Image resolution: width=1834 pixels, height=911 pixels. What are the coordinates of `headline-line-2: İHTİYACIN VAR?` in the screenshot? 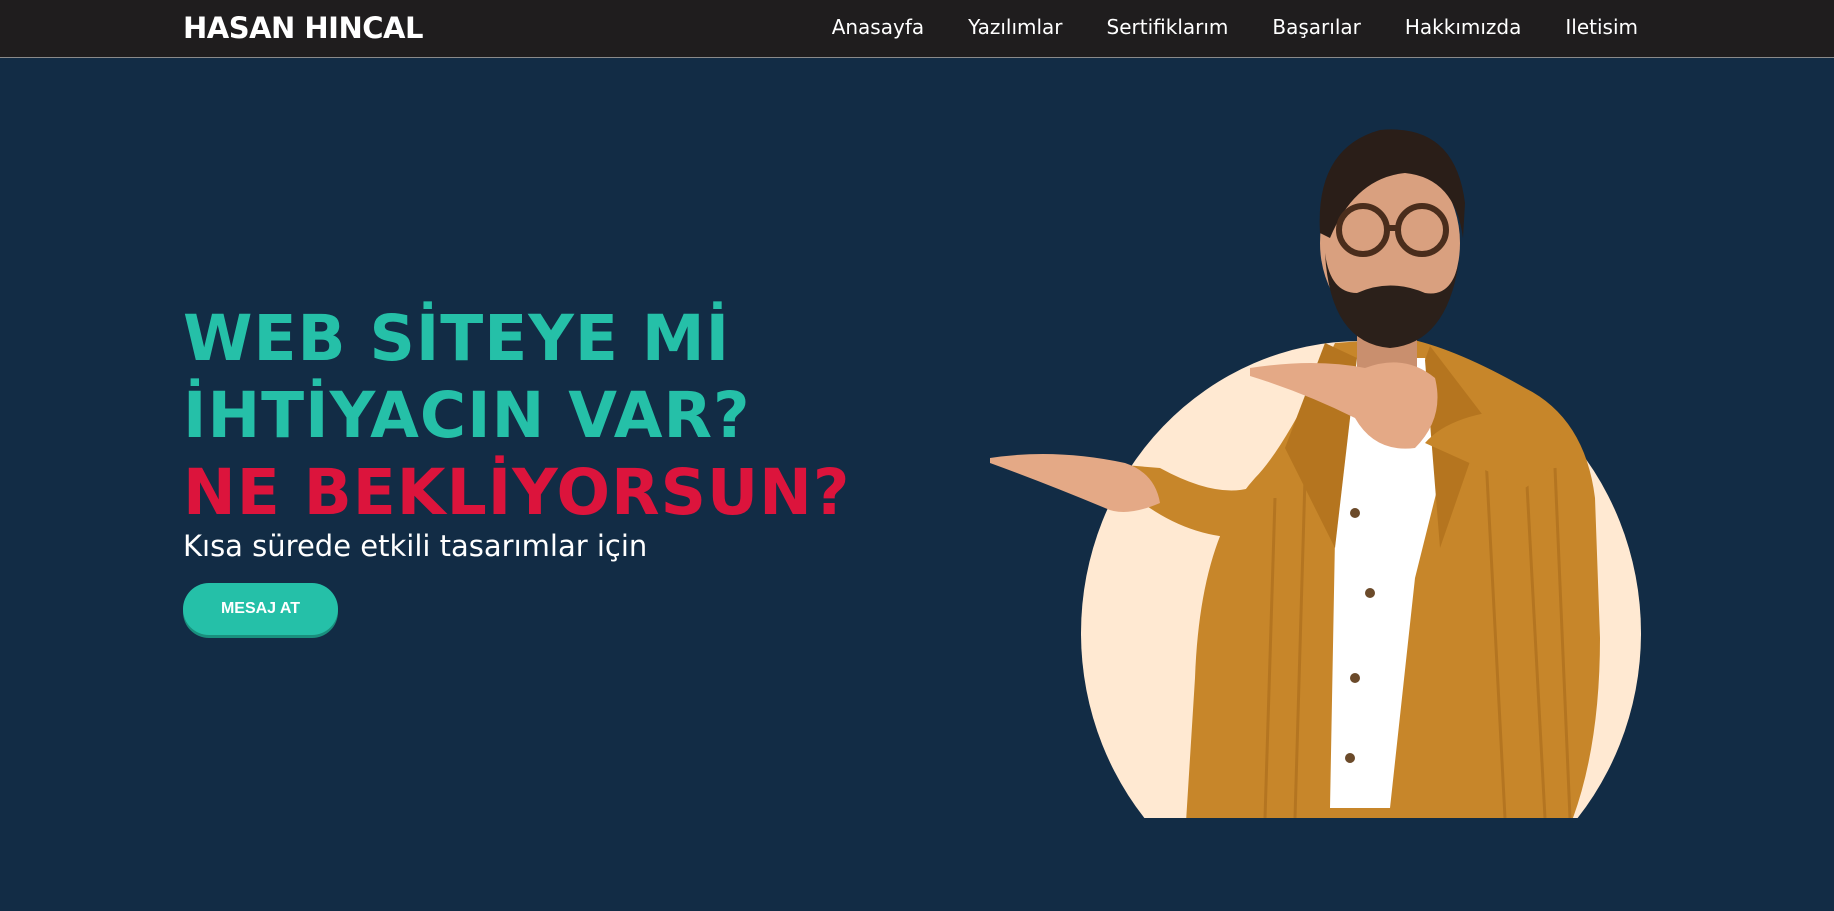 It's located at (467, 415).